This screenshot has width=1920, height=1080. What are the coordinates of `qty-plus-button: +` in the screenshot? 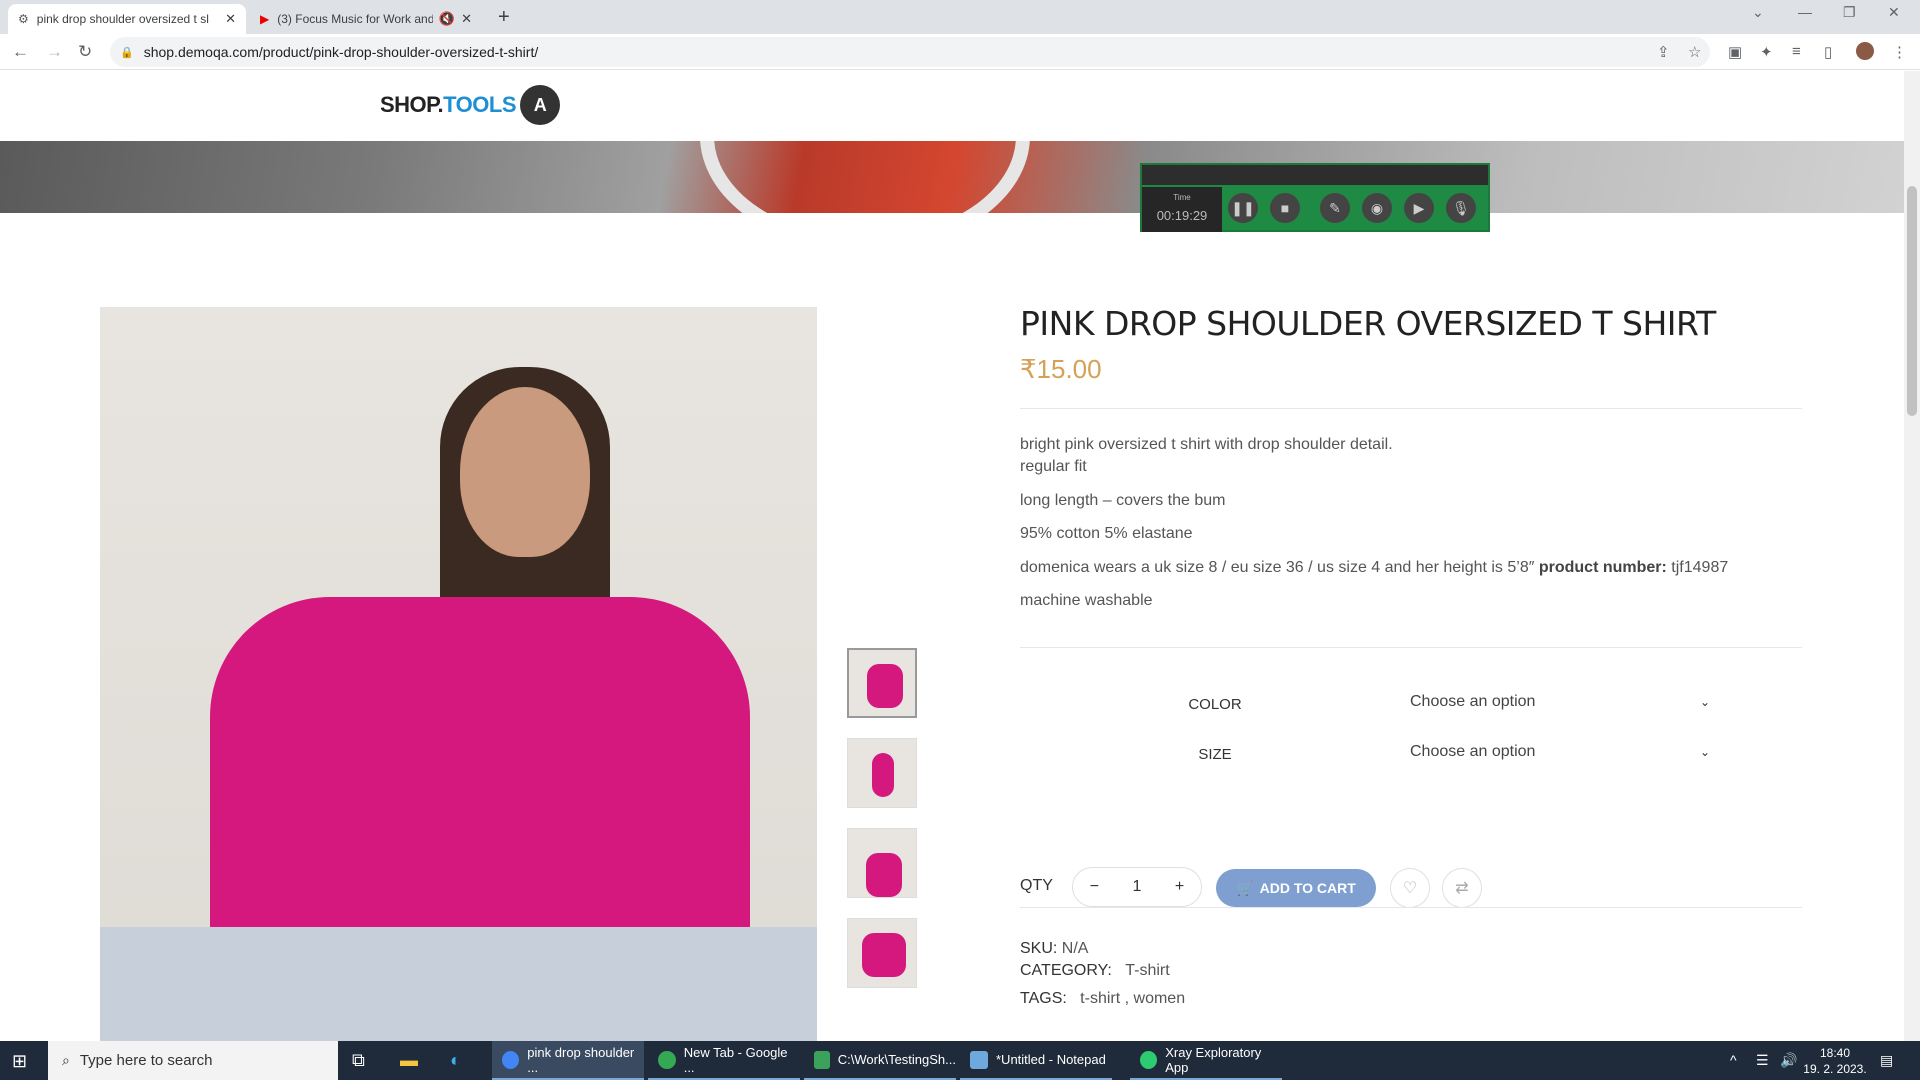 It's located at (1179, 887).